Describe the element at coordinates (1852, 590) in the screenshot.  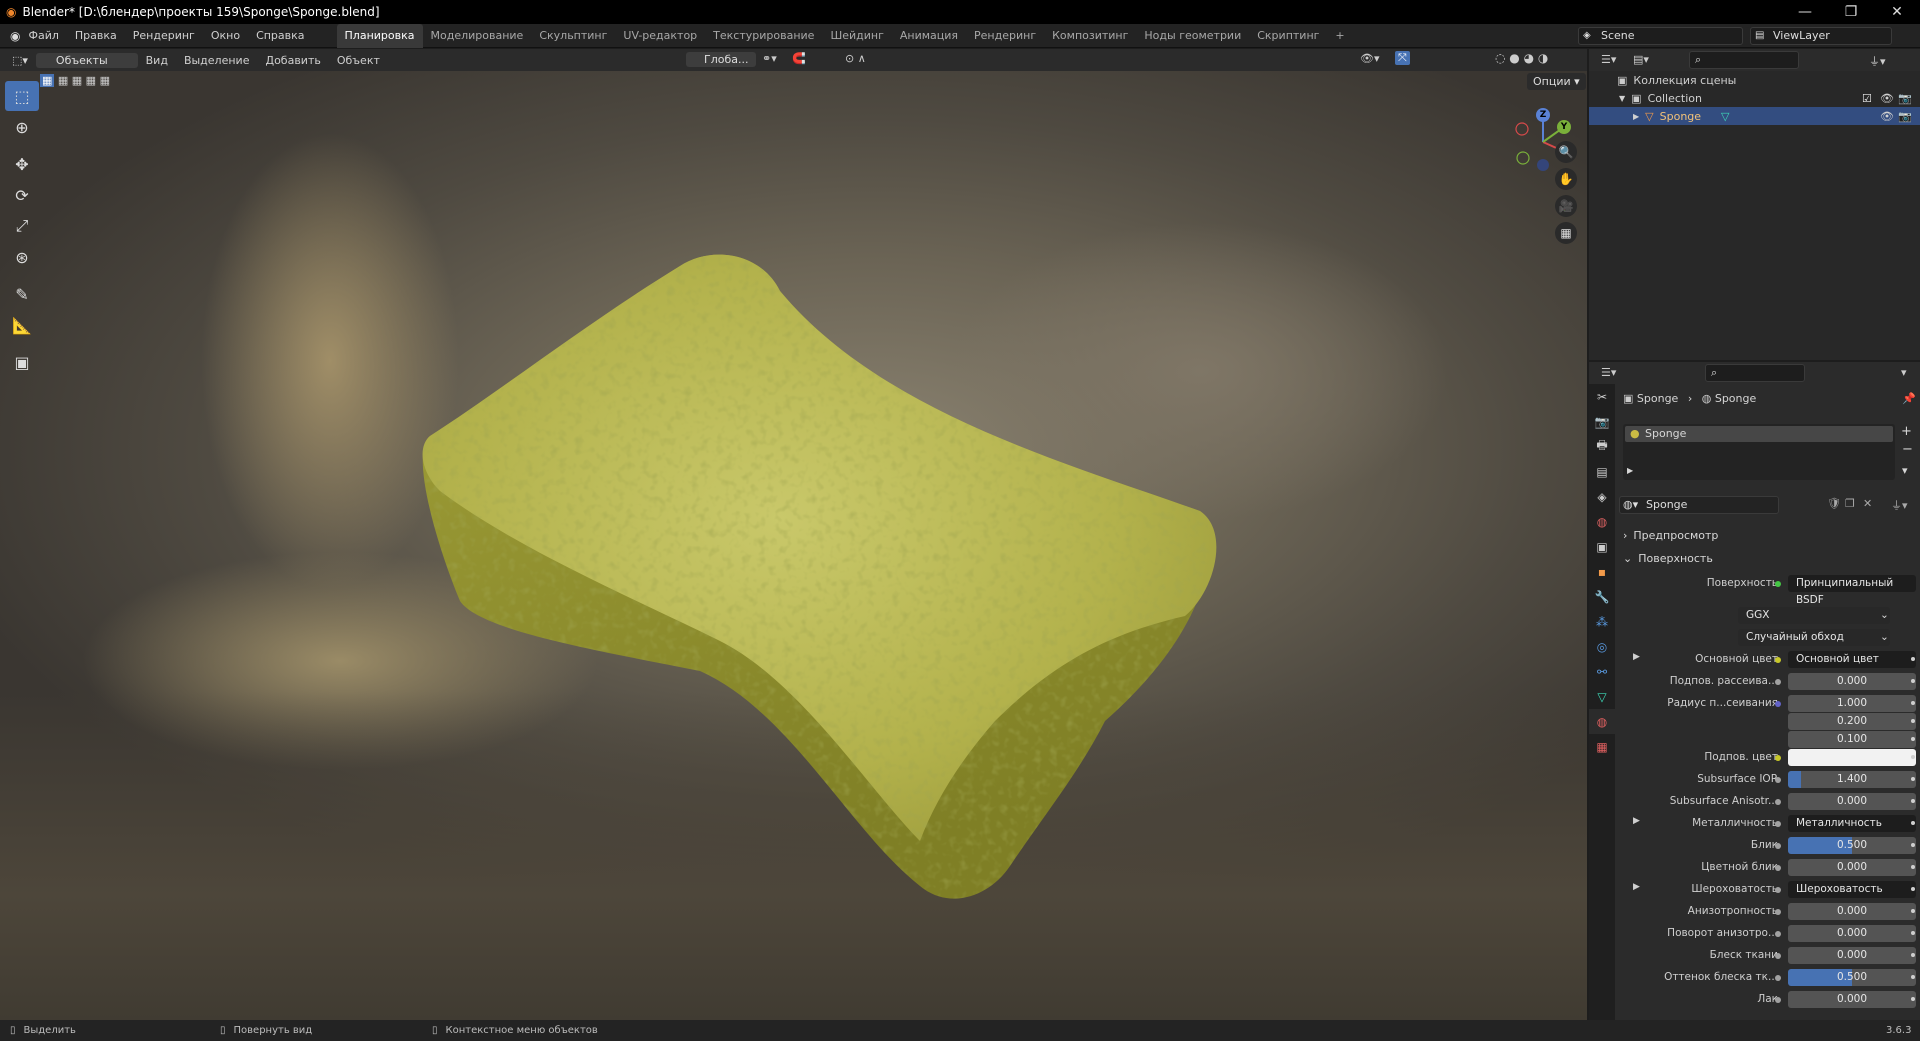
I see `surface-shader-field: Принципиальный BSDF` at that location.